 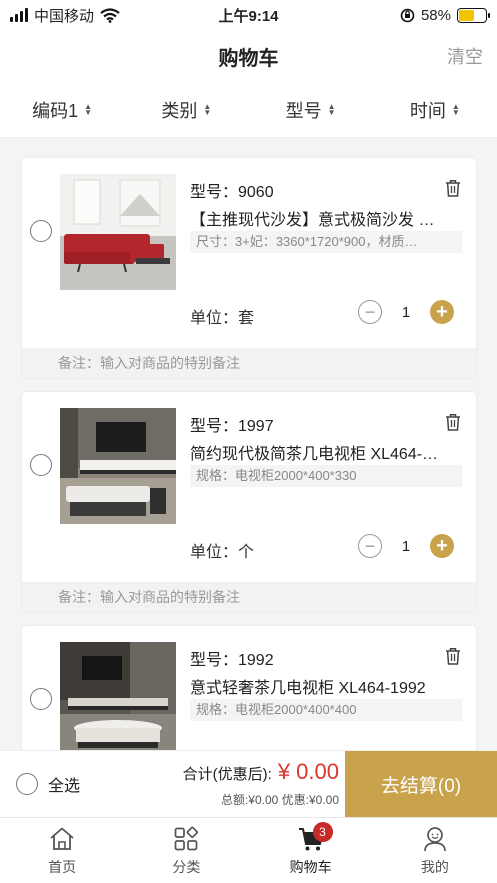 I want to click on nav-header: 购物车 清空, so click(x=248, y=56).